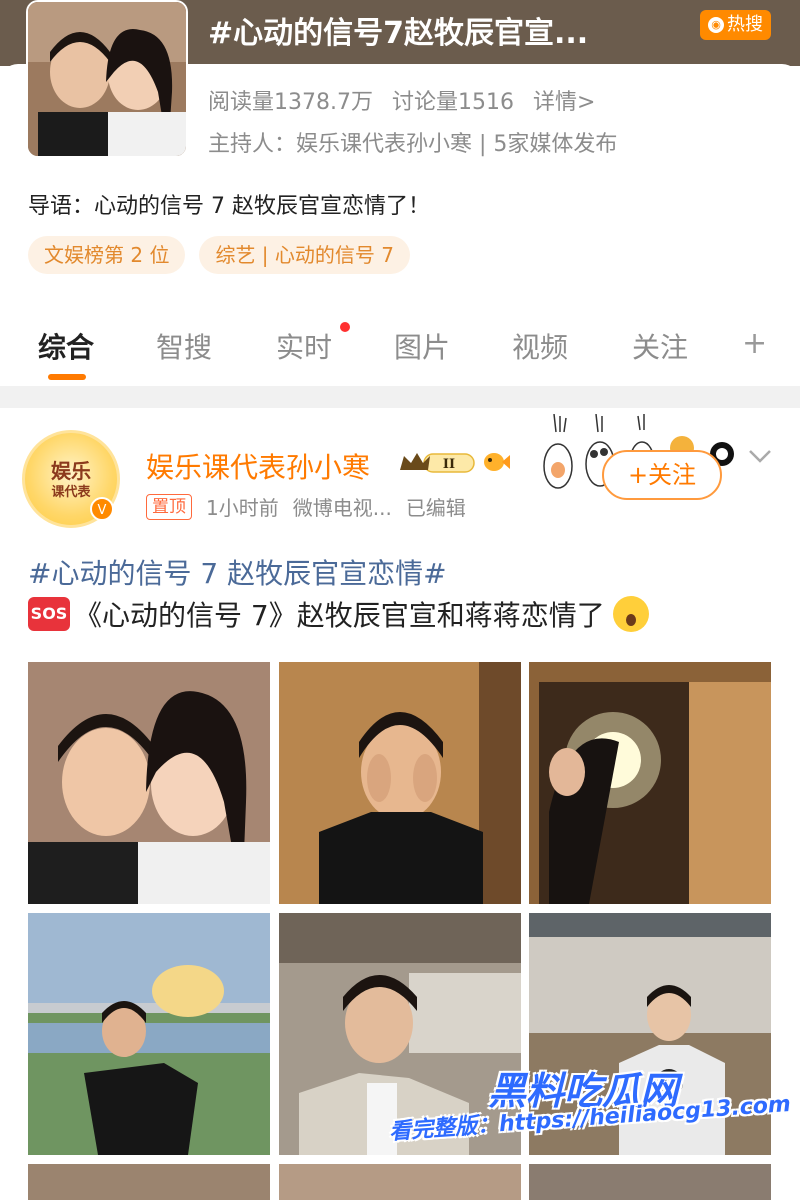  I want to click on post-meta: 置顶 1小时前 微博电视... 已编辑, so click(306, 506).